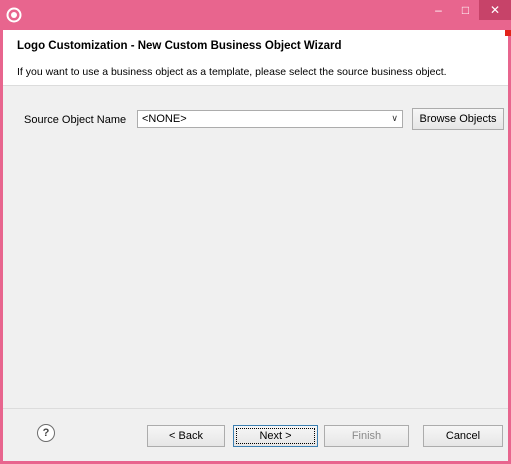  What do you see at coordinates (255, 408) in the screenshot?
I see `footer-separator` at bounding box center [255, 408].